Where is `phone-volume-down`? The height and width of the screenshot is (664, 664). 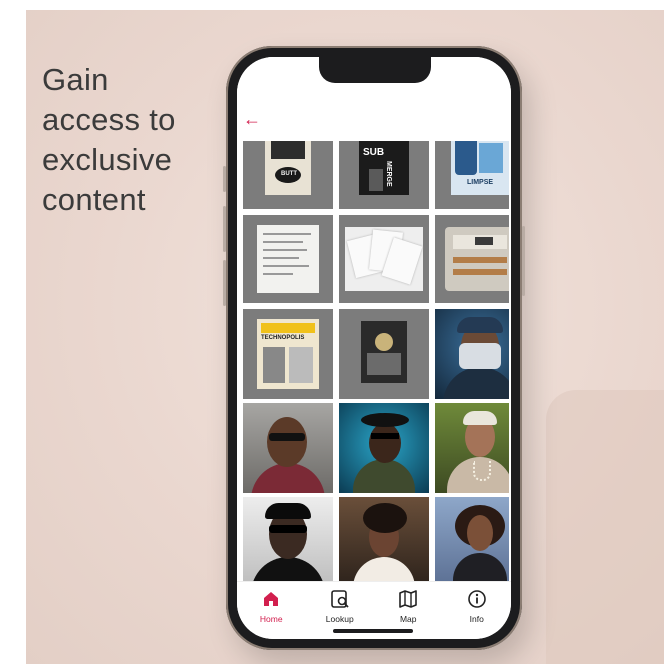 phone-volume-down is located at coordinates (224, 283).